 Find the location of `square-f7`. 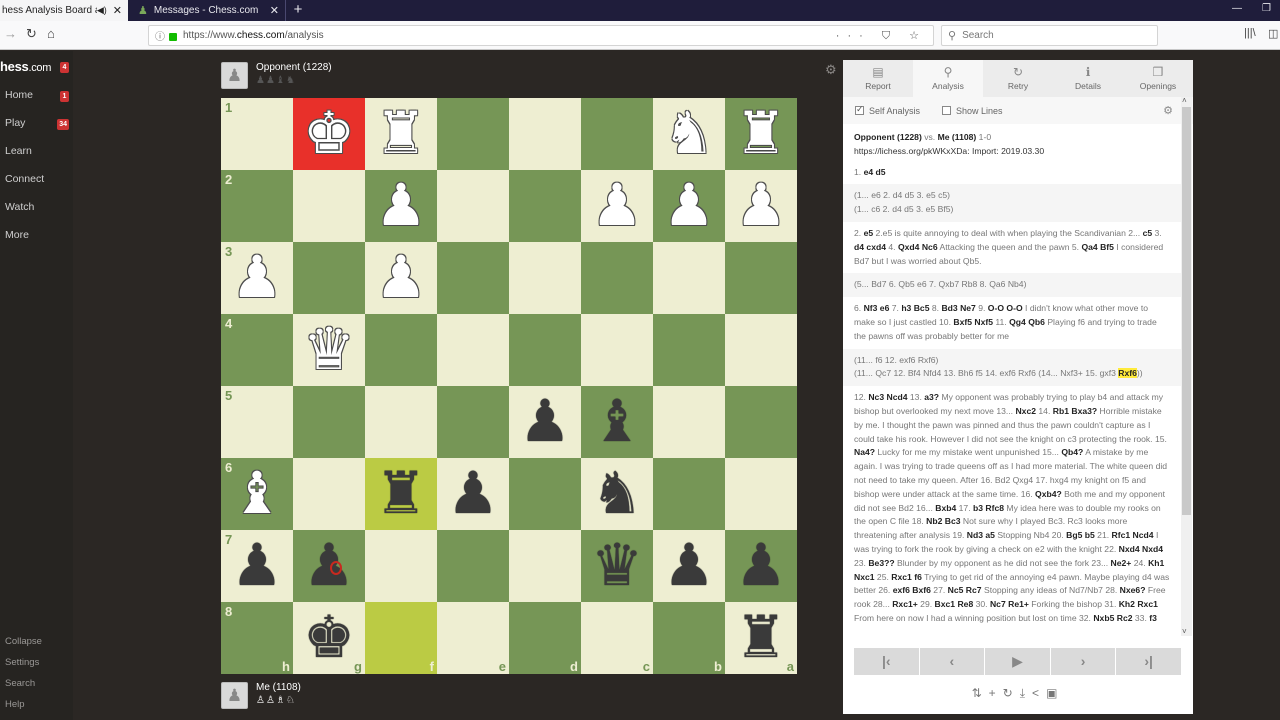

square-f7 is located at coordinates (401, 566).